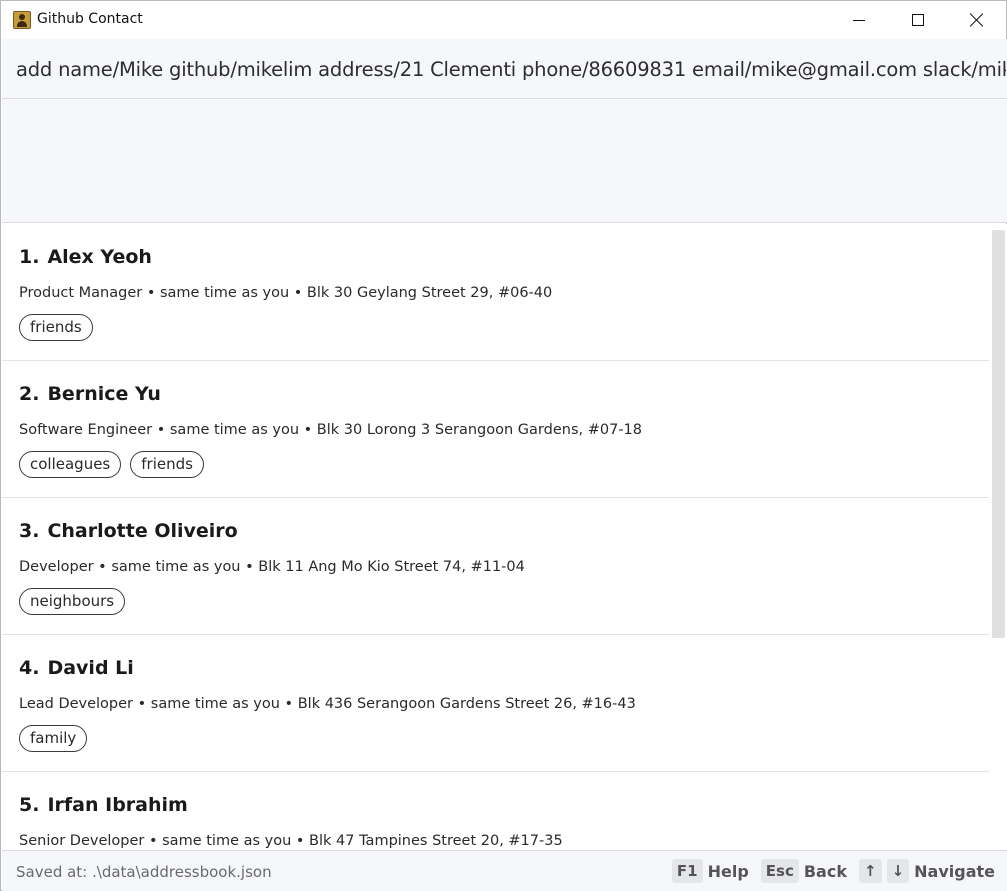 This screenshot has width=1007, height=891. What do you see at coordinates (99, 257) in the screenshot?
I see `contact-name-text: Alex Yeoh` at bounding box center [99, 257].